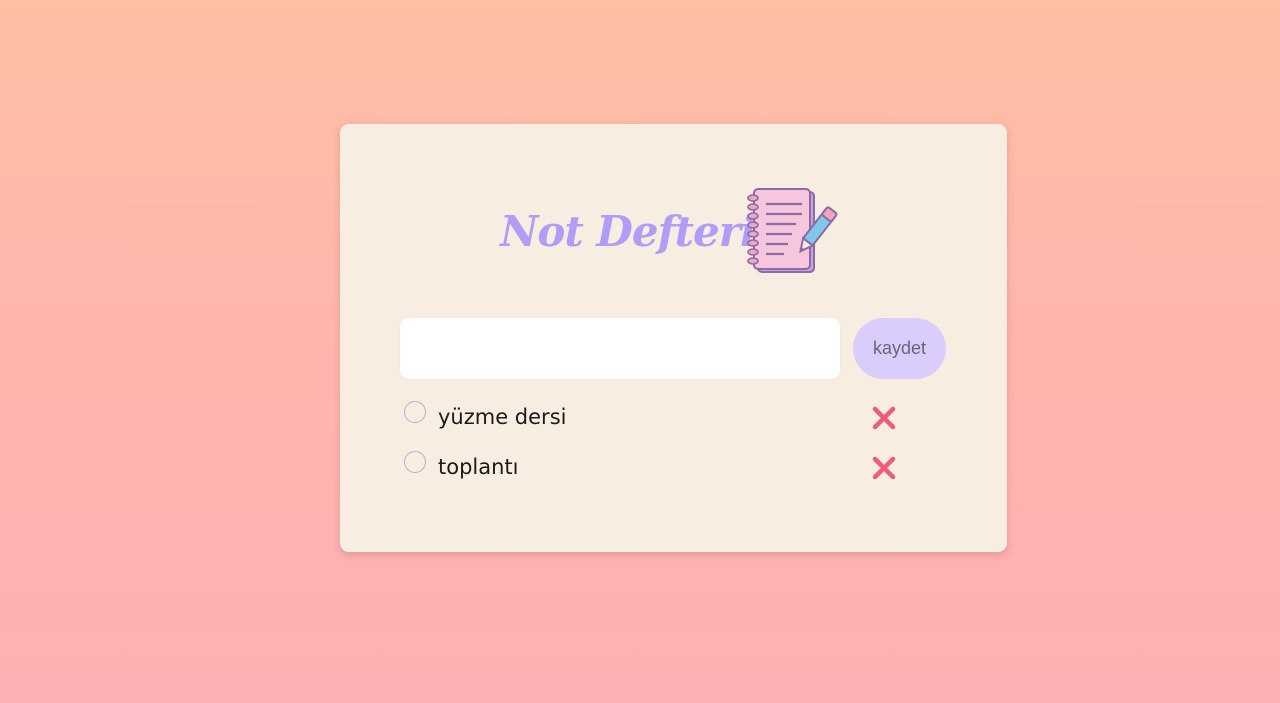 The height and width of the screenshot is (703, 1280). What do you see at coordinates (792, 230) in the screenshot?
I see `notebook-pen-icon` at bounding box center [792, 230].